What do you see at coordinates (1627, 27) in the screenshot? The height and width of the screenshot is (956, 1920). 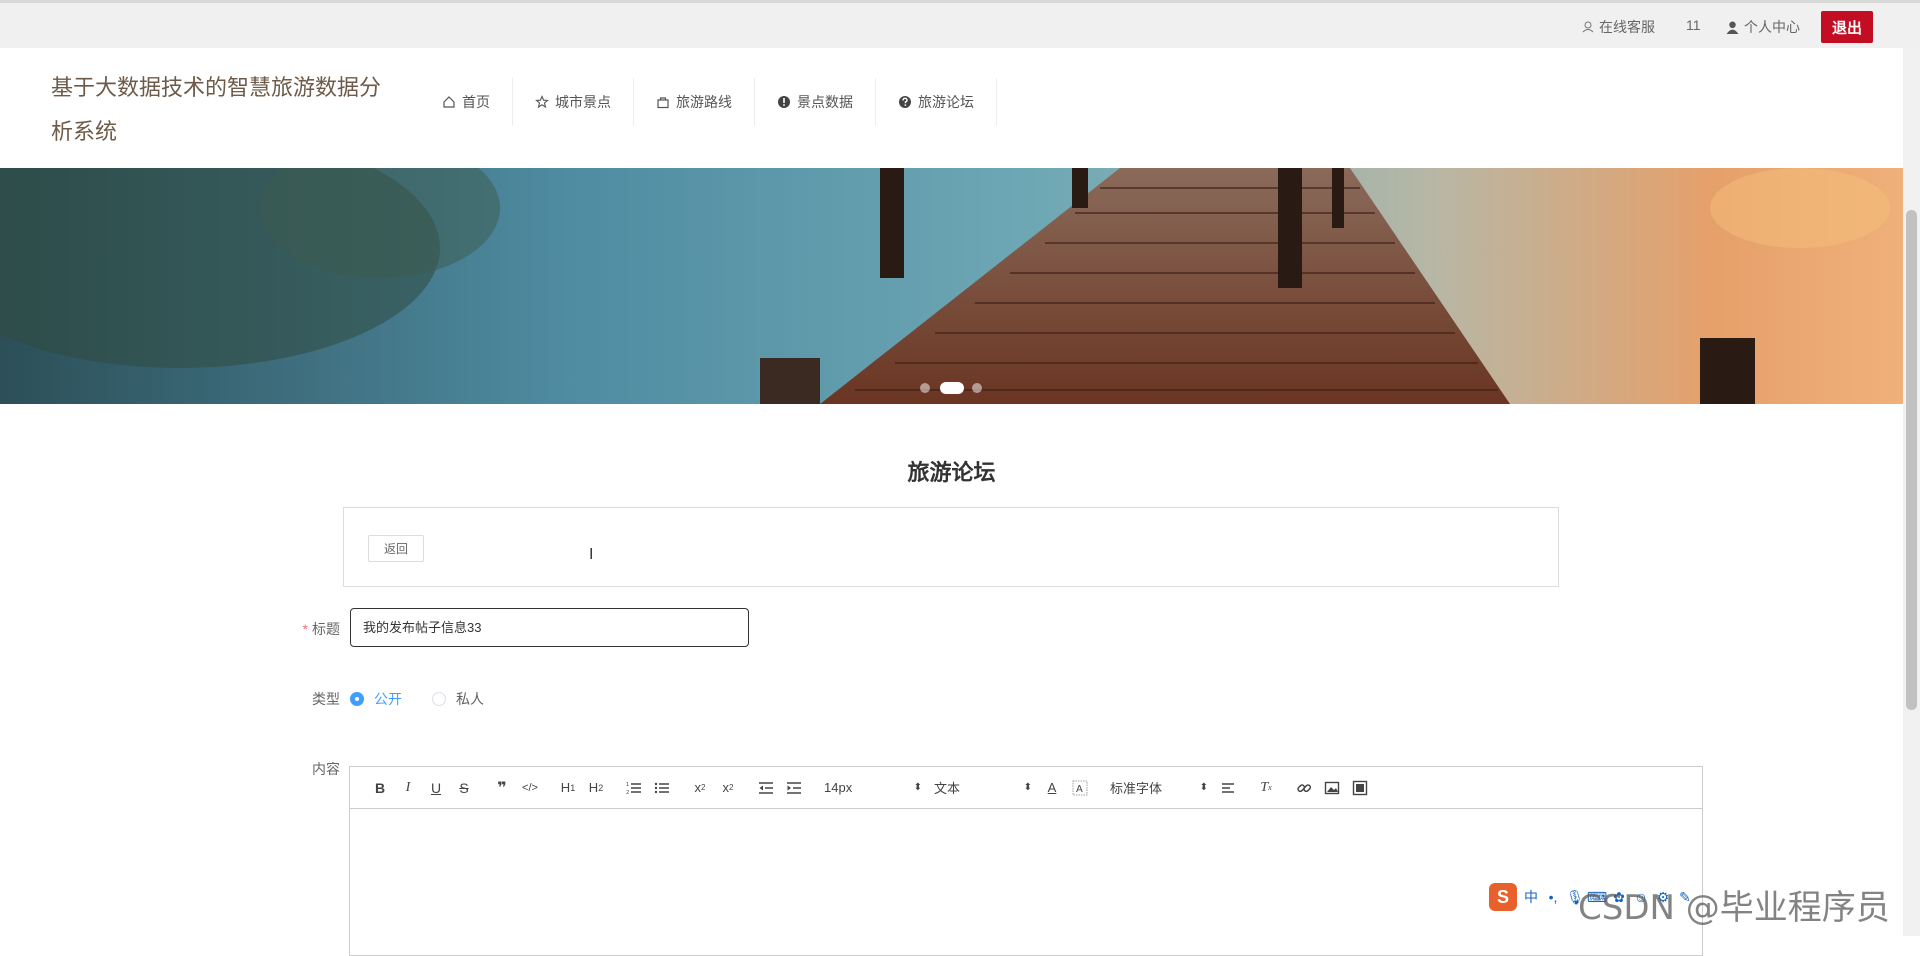 I see `customer-service-label: 在线客服` at bounding box center [1627, 27].